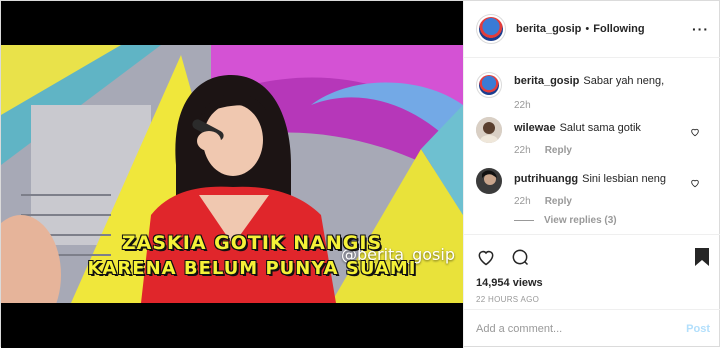 The image size is (720, 348). I want to click on bookmark-icon, so click(702, 257).